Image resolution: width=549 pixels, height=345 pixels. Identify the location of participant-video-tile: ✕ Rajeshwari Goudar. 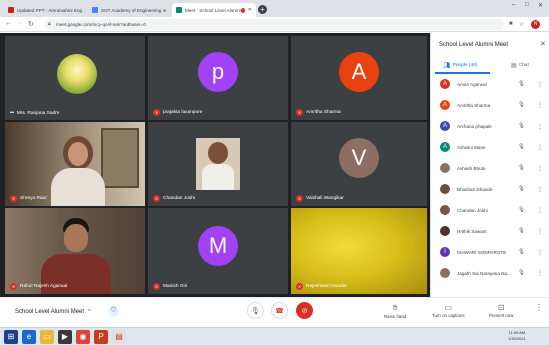
(359, 251).